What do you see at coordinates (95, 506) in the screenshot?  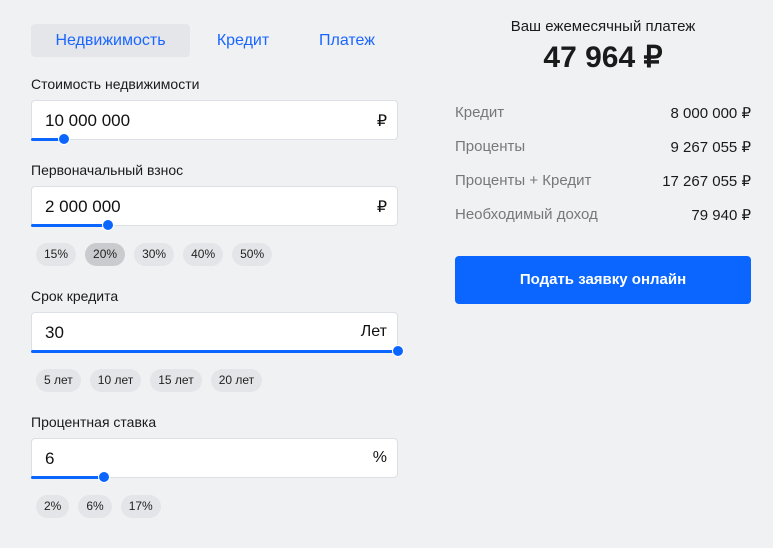 I see `chip-6-percent: 6%` at bounding box center [95, 506].